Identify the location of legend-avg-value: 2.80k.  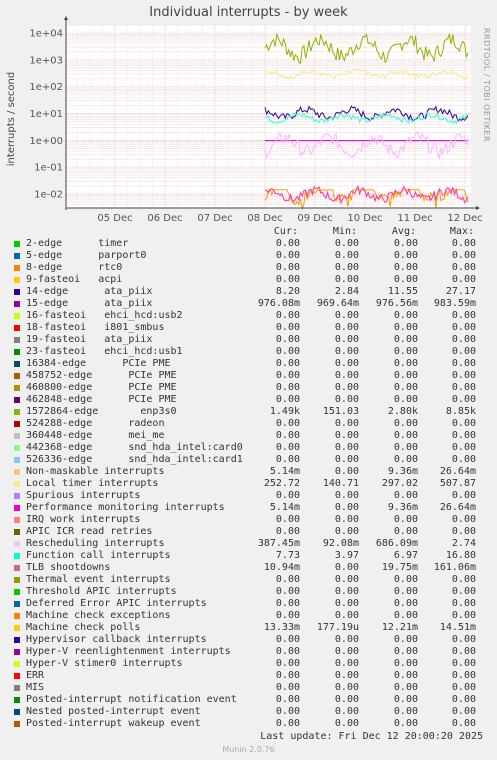
(402, 411).